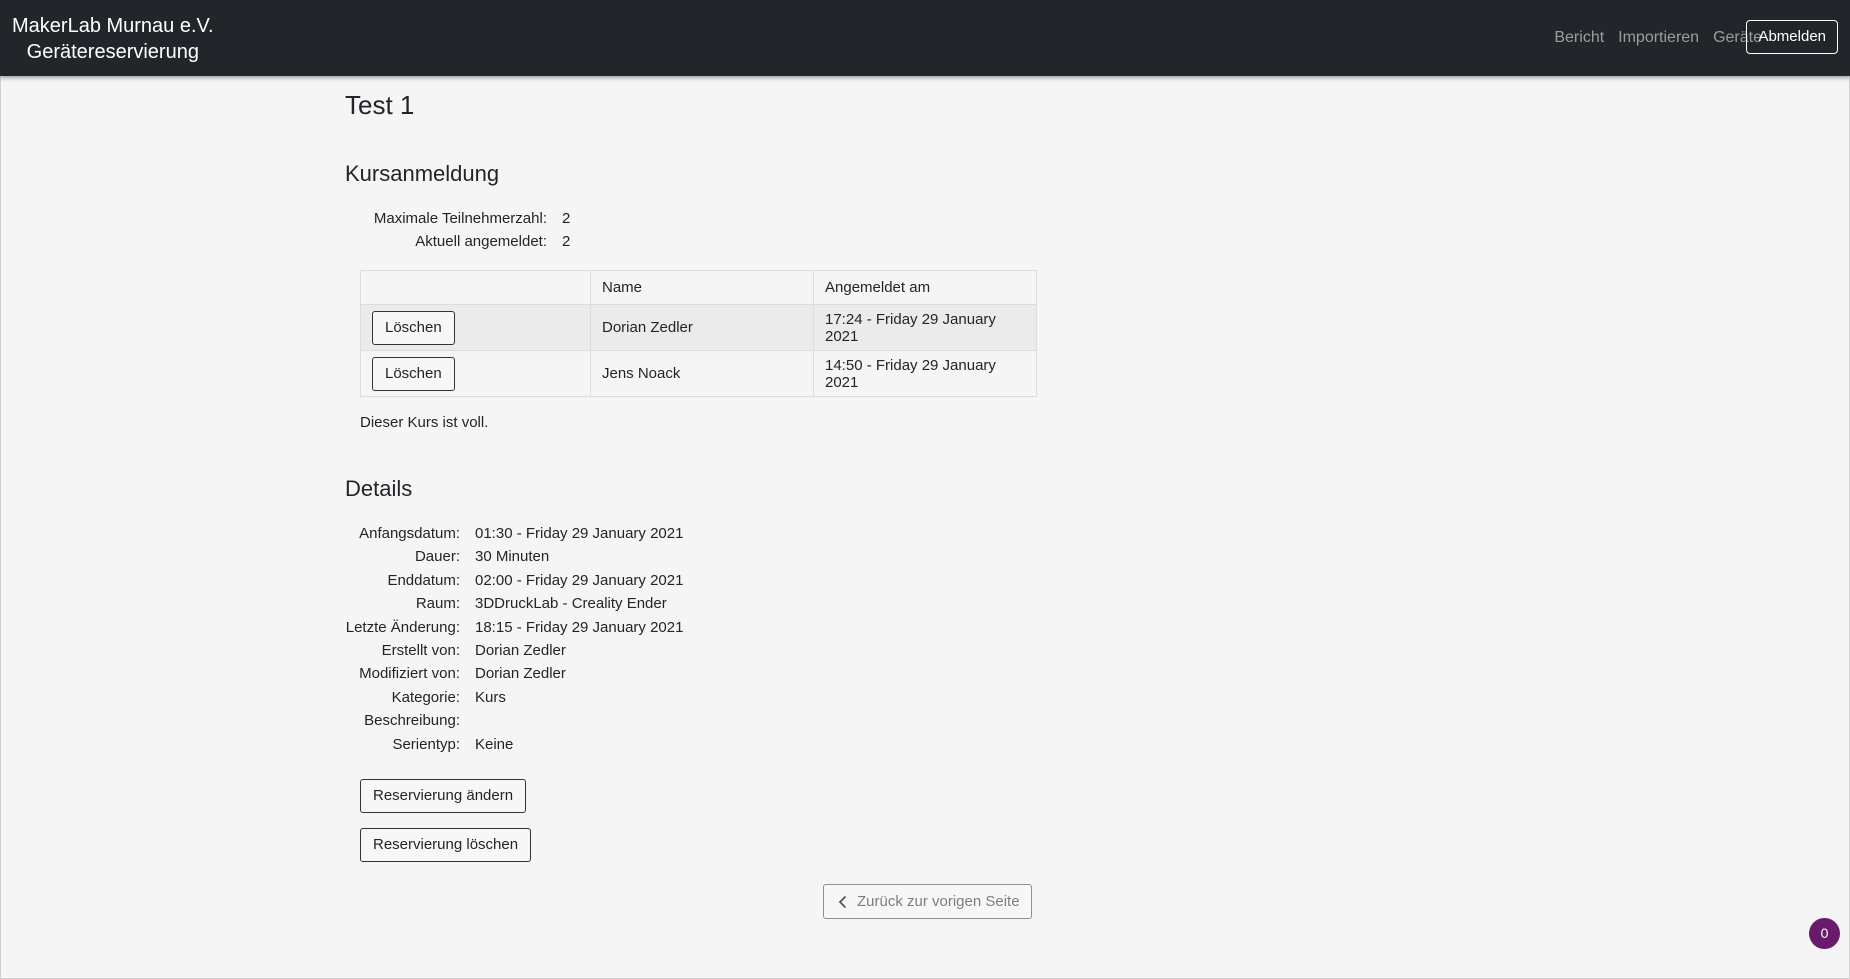 The width and height of the screenshot is (1850, 979). What do you see at coordinates (446, 845) in the screenshot?
I see `delete-reservation-button: Reservierung löschen` at bounding box center [446, 845].